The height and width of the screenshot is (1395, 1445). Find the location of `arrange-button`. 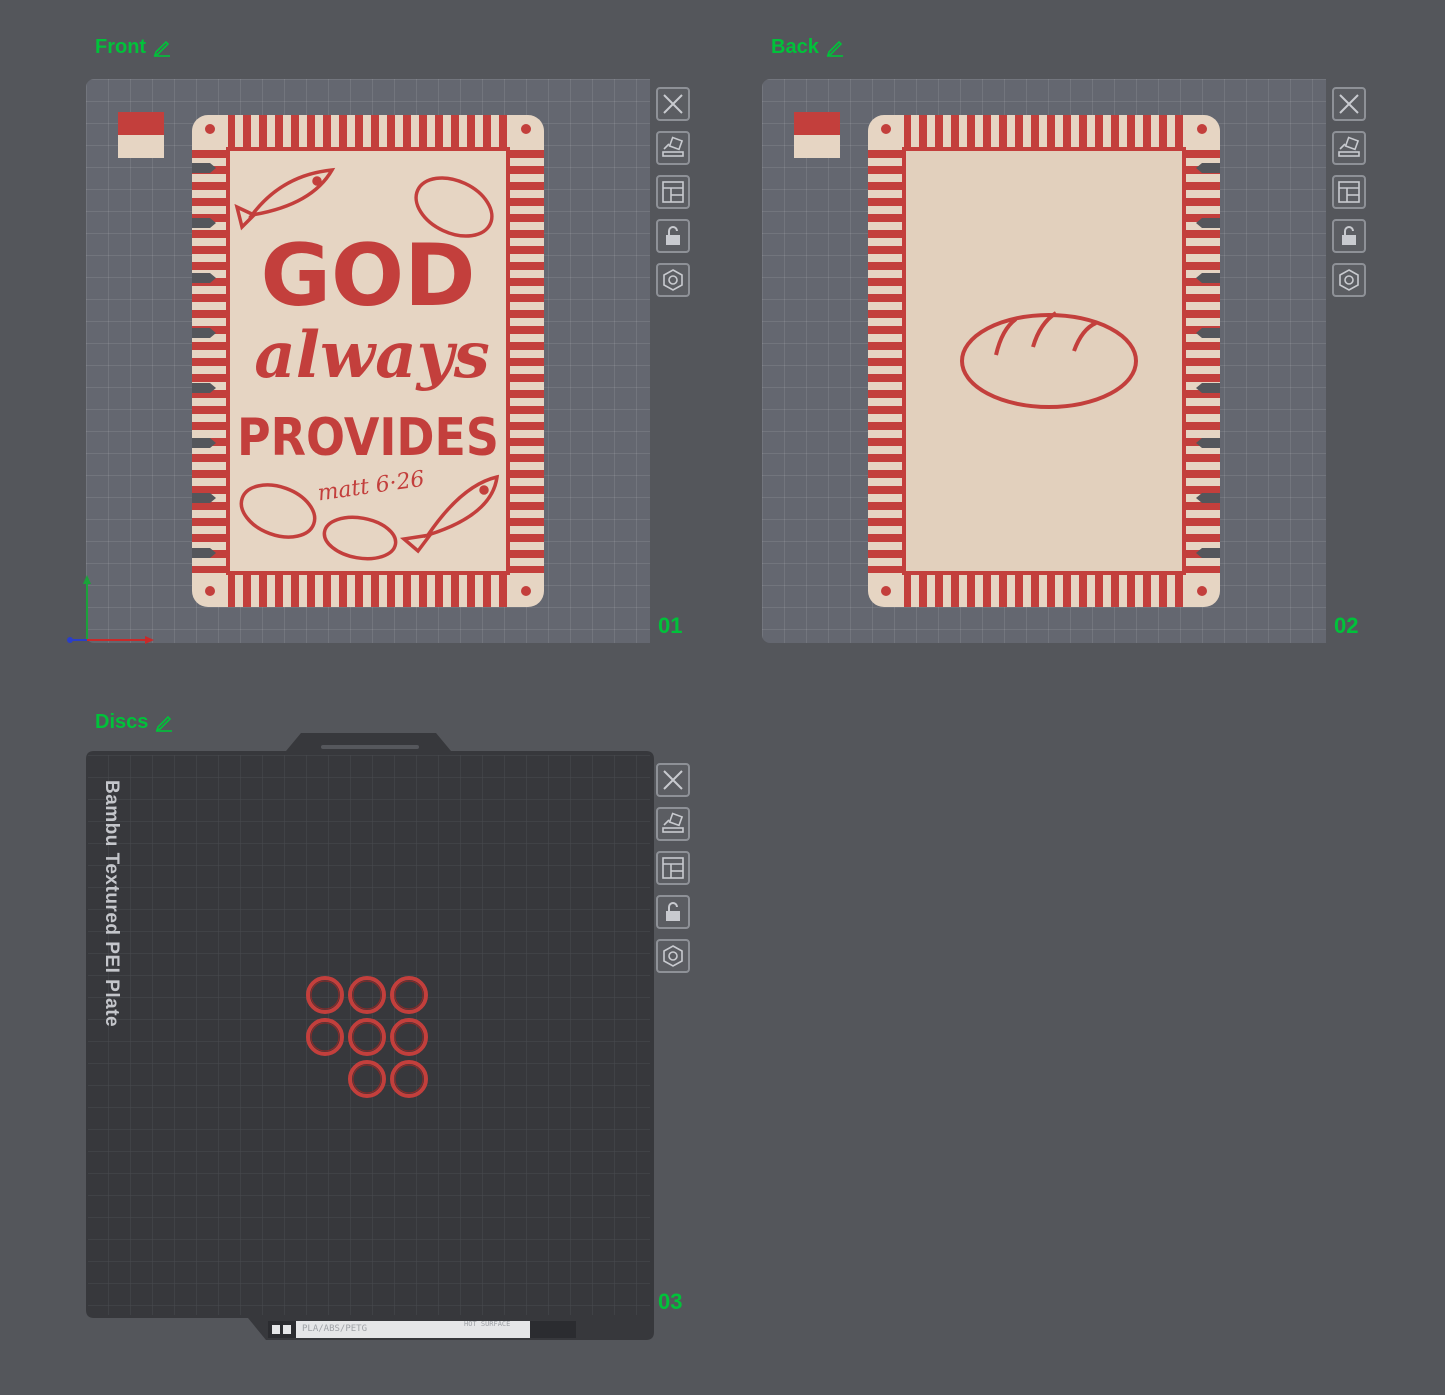

arrange-button is located at coordinates (673, 868).